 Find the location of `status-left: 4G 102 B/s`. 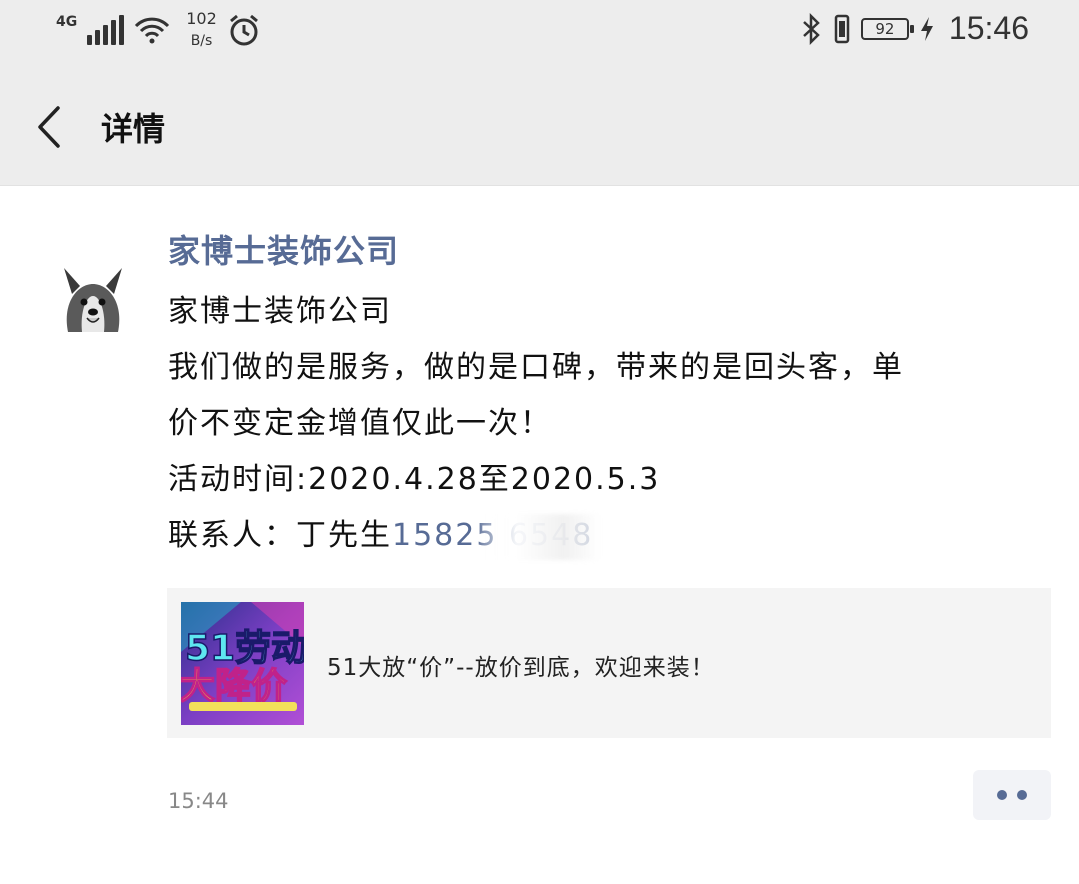

status-left: 4G 102 B/s is located at coordinates (158, 30).